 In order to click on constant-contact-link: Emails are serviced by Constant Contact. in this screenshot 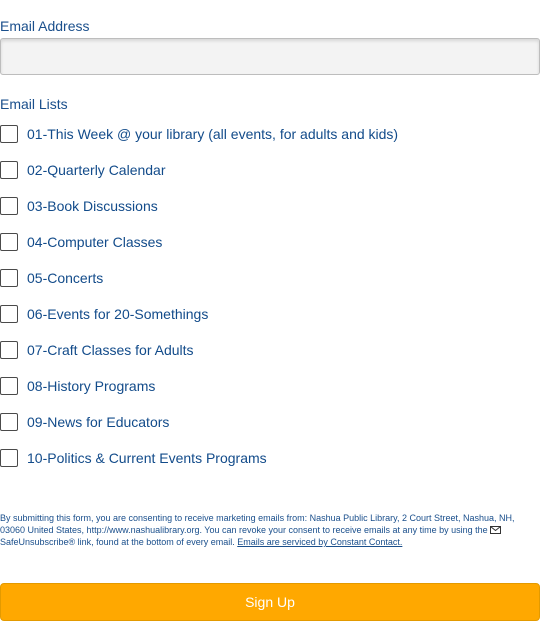, I will do `click(319, 542)`.